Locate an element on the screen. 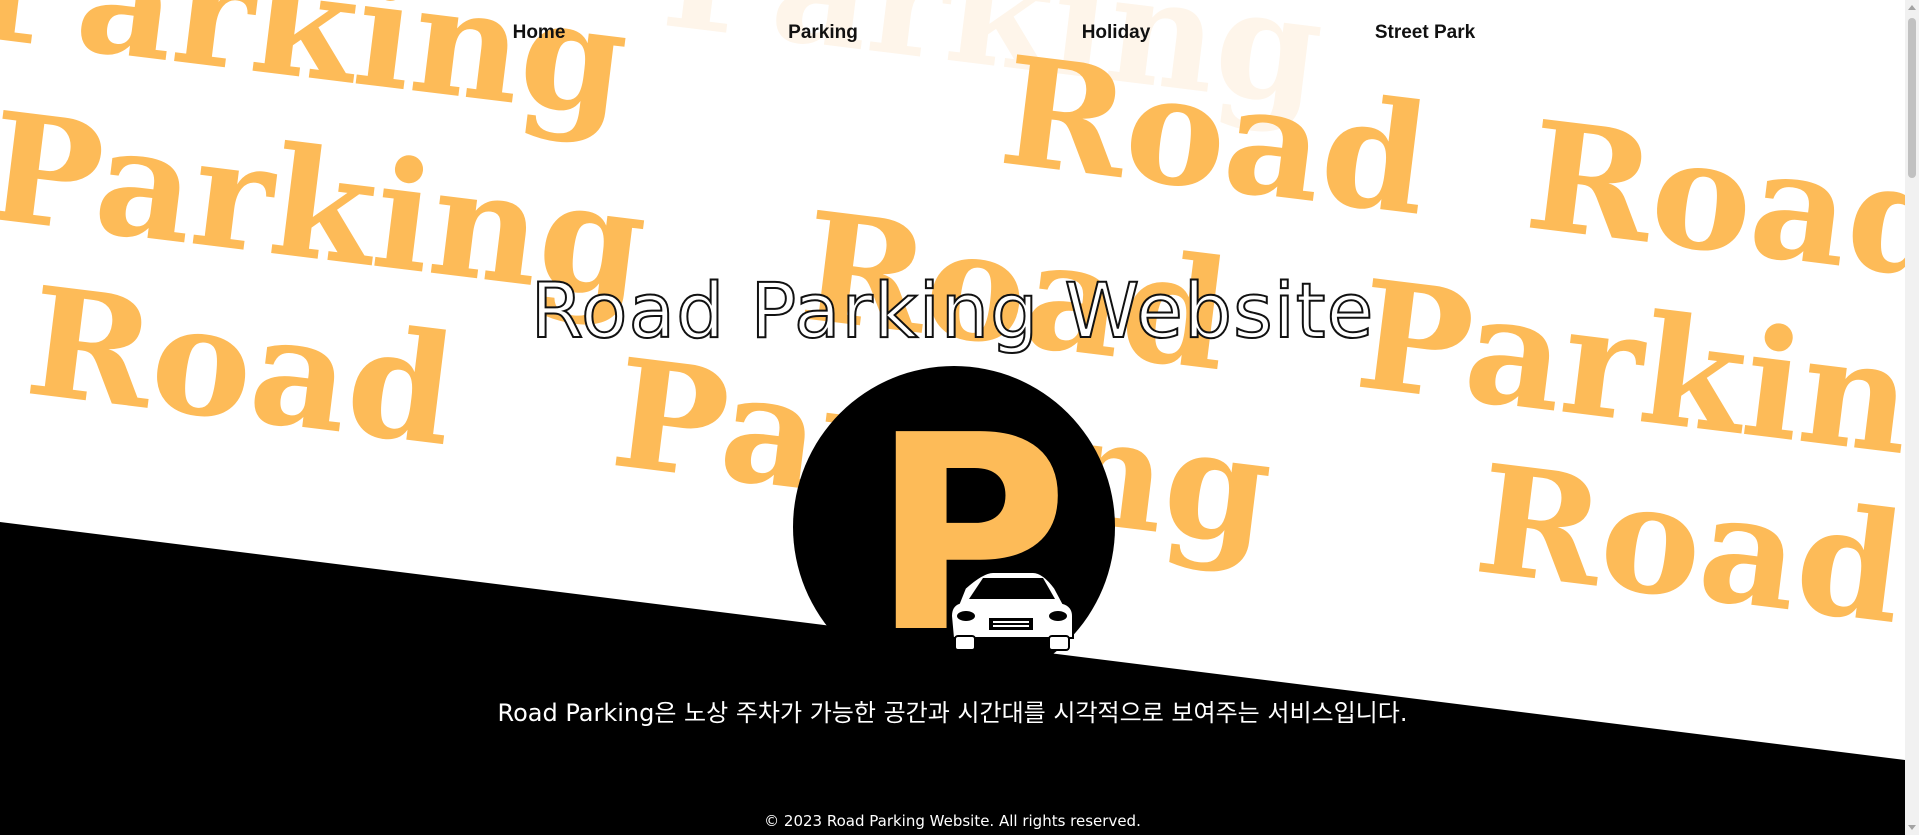 Image resolution: width=1919 pixels, height=835 pixels. nav-link-home: Home is located at coordinates (539, 33).